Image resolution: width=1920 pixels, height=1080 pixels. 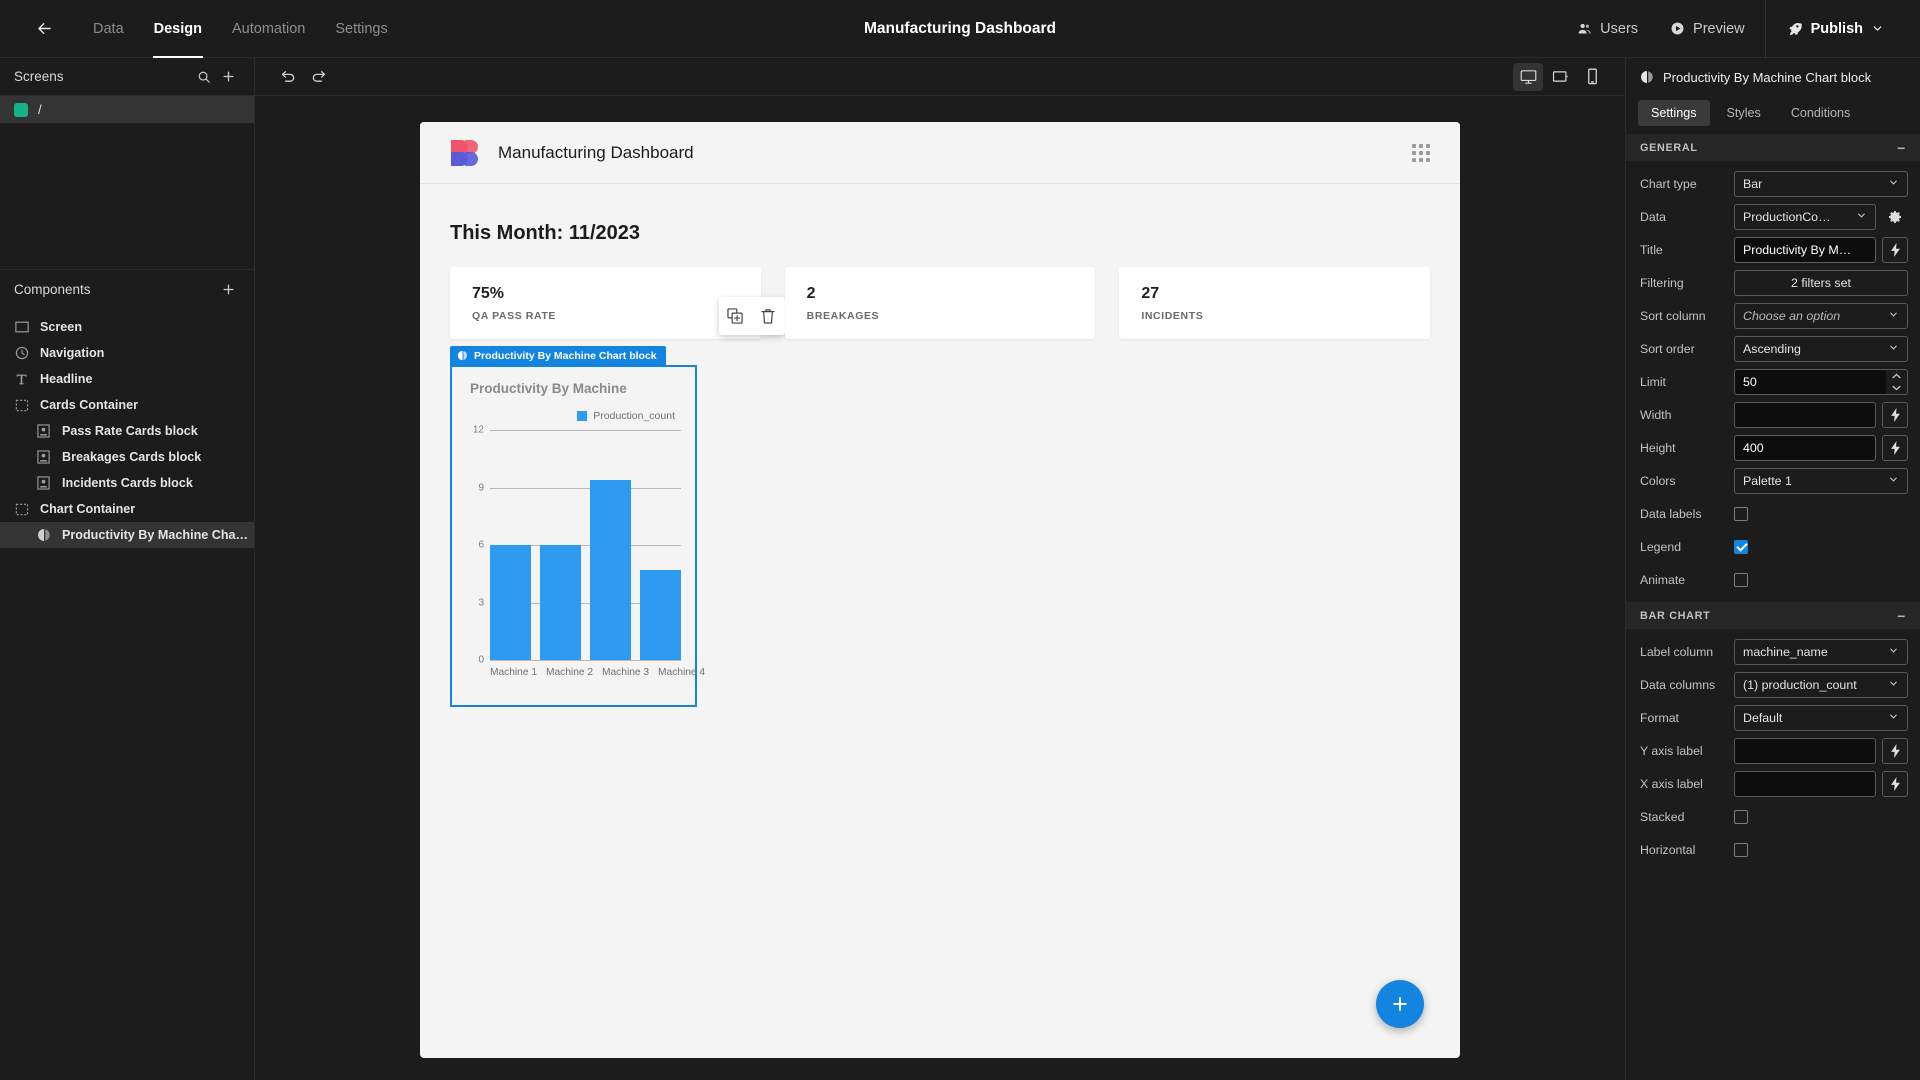 What do you see at coordinates (127, 431) in the screenshot?
I see `component-item-pass-rate-cards-block: Pass Rate Cards block` at bounding box center [127, 431].